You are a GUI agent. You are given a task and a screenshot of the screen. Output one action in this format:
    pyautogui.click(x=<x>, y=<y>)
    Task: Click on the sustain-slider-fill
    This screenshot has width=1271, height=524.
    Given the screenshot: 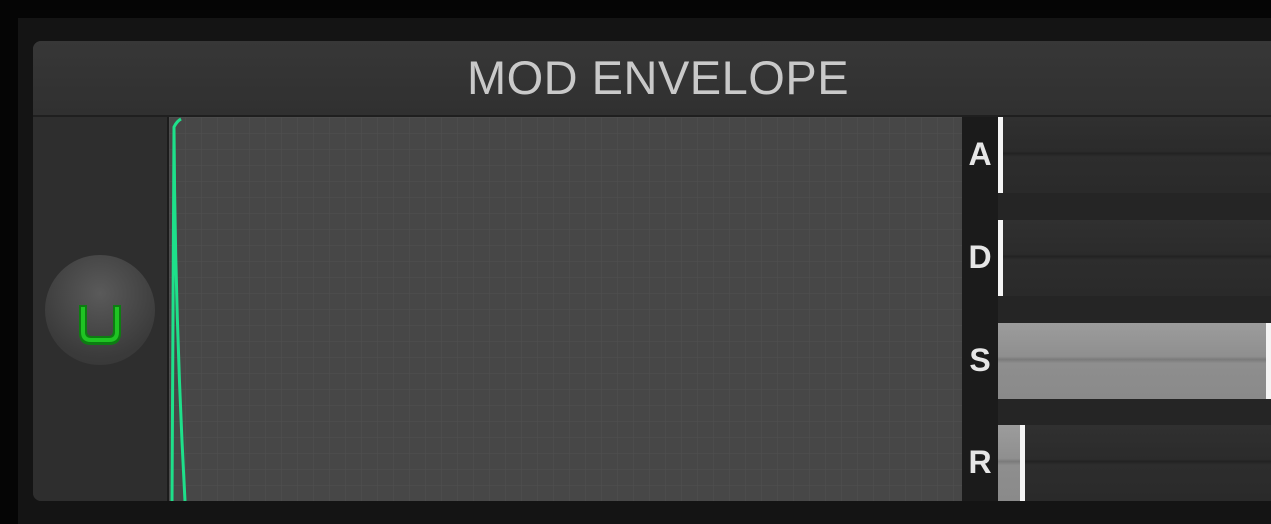 What is the action you would take?
    pyautogui.click(x=1134, y=361)
    